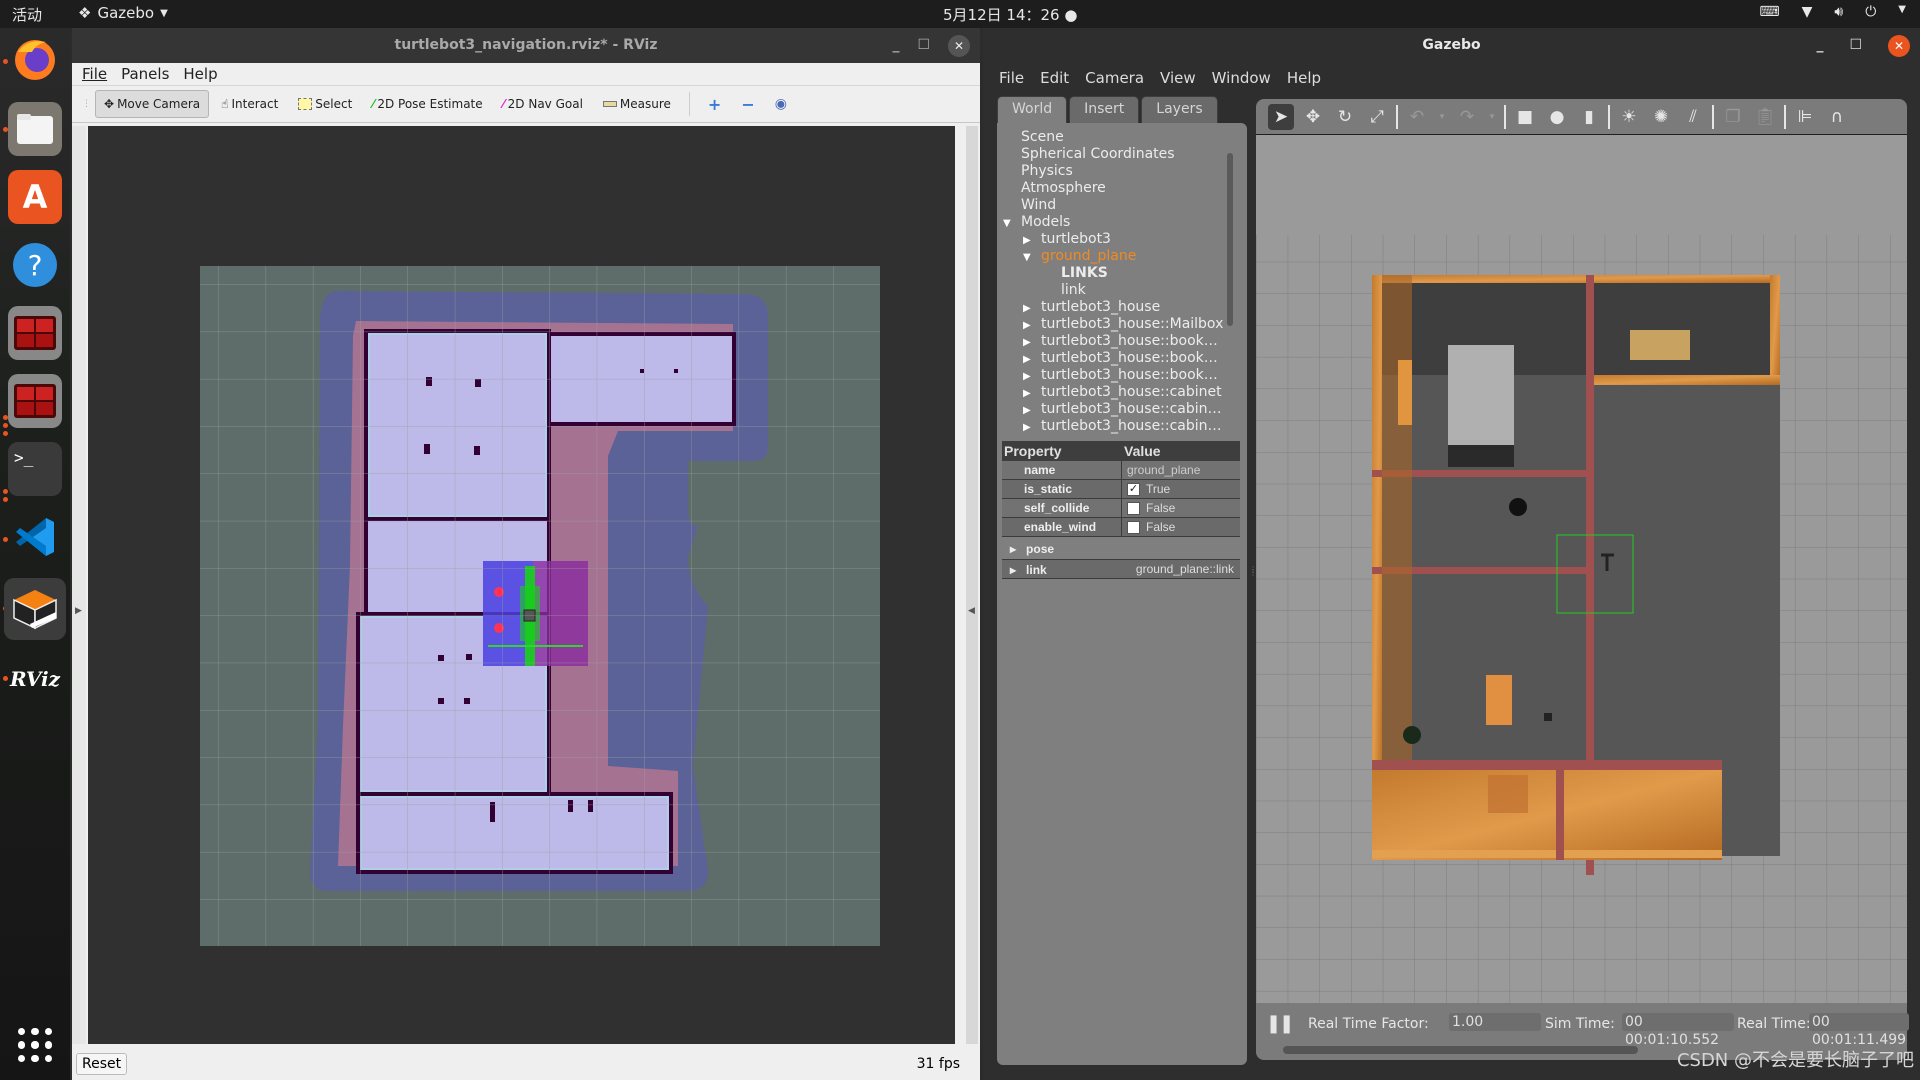 Image resolution: width=1920 pixels, height=1080 pixels. Describe the element at coordinates (1765, 117) in the screenshot. I see `paste-icon: 📋︎` at that location.